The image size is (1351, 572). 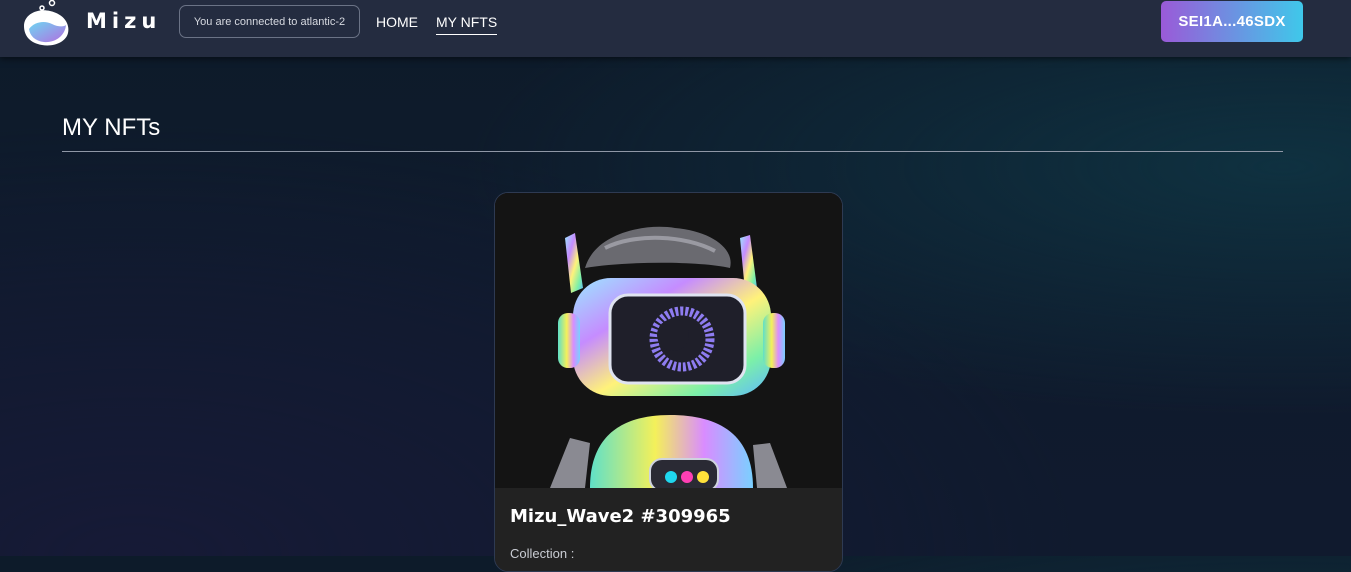 What do you see at coordinates (269, 21) in the screenshot?
I see `network-status-badge: You are connected to atlantic-2` at bounding box center [269, 21].